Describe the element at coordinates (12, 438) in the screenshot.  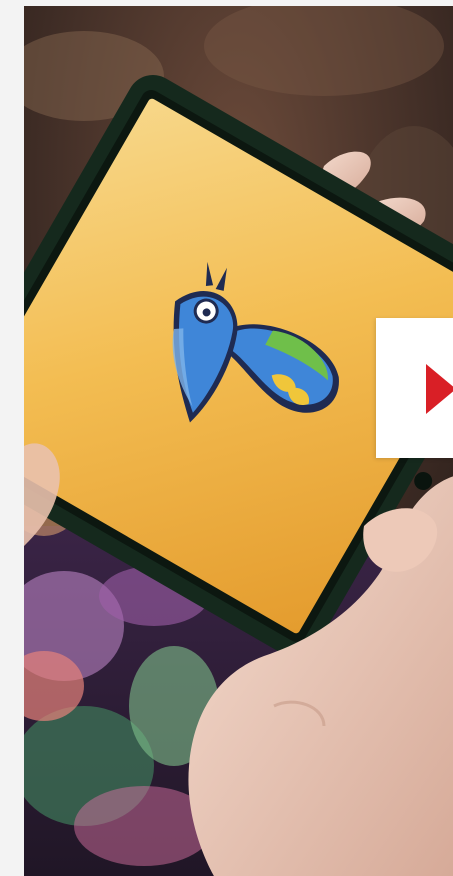
I see `left-margin` at that location.